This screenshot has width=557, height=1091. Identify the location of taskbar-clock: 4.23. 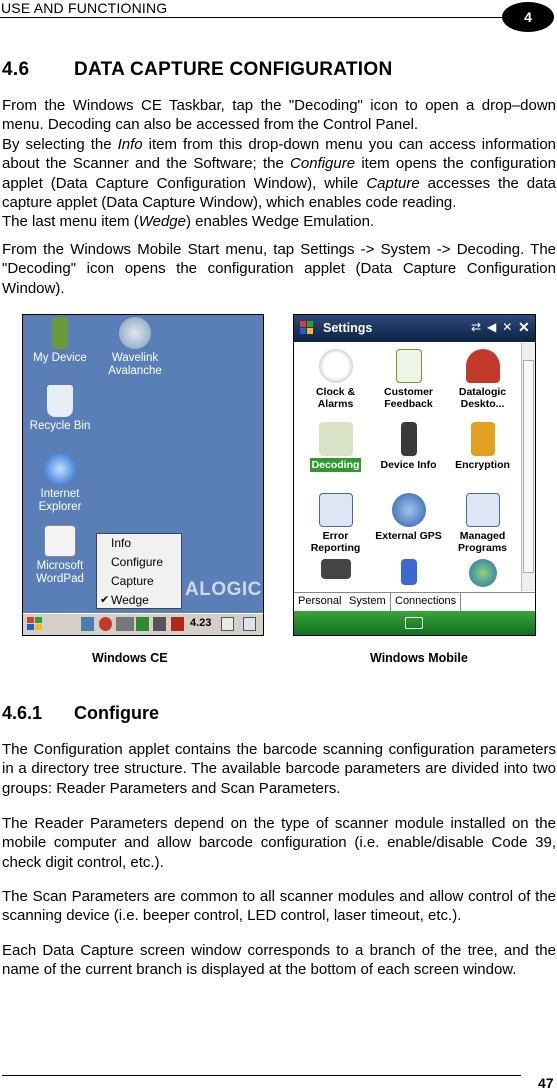
(200, 623).